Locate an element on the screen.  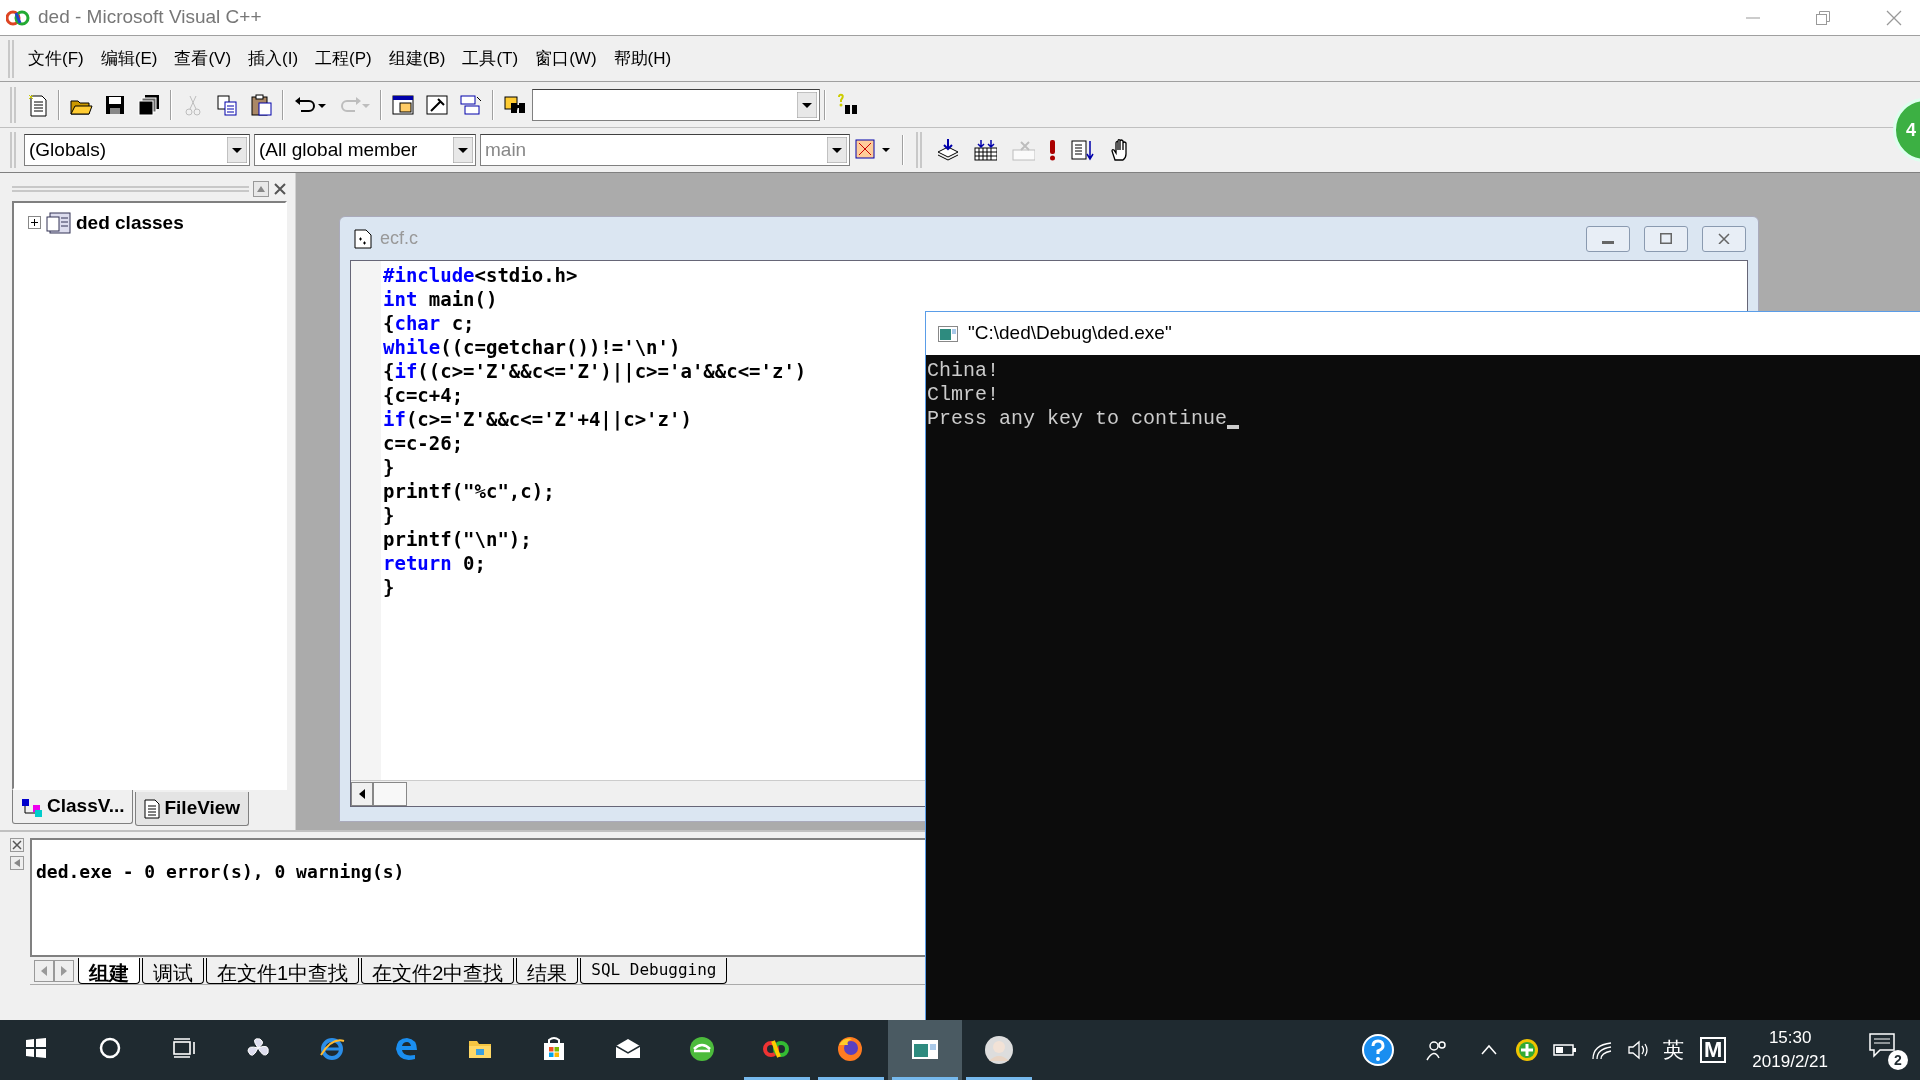
minimize-icon is located at coordinates (1608, 242).